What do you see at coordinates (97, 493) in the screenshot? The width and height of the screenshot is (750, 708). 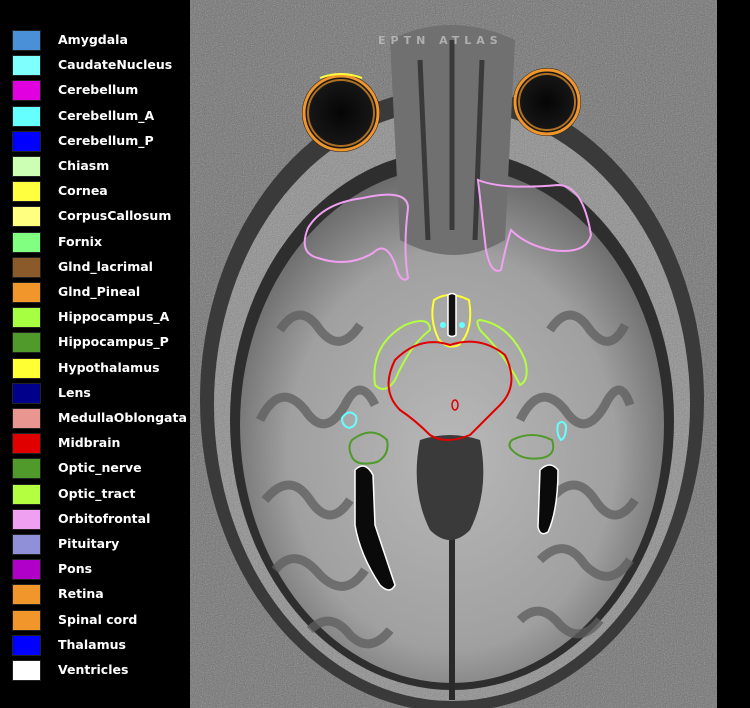 I see `legend-label: Optic_tract` at bounding box center [97, 493].